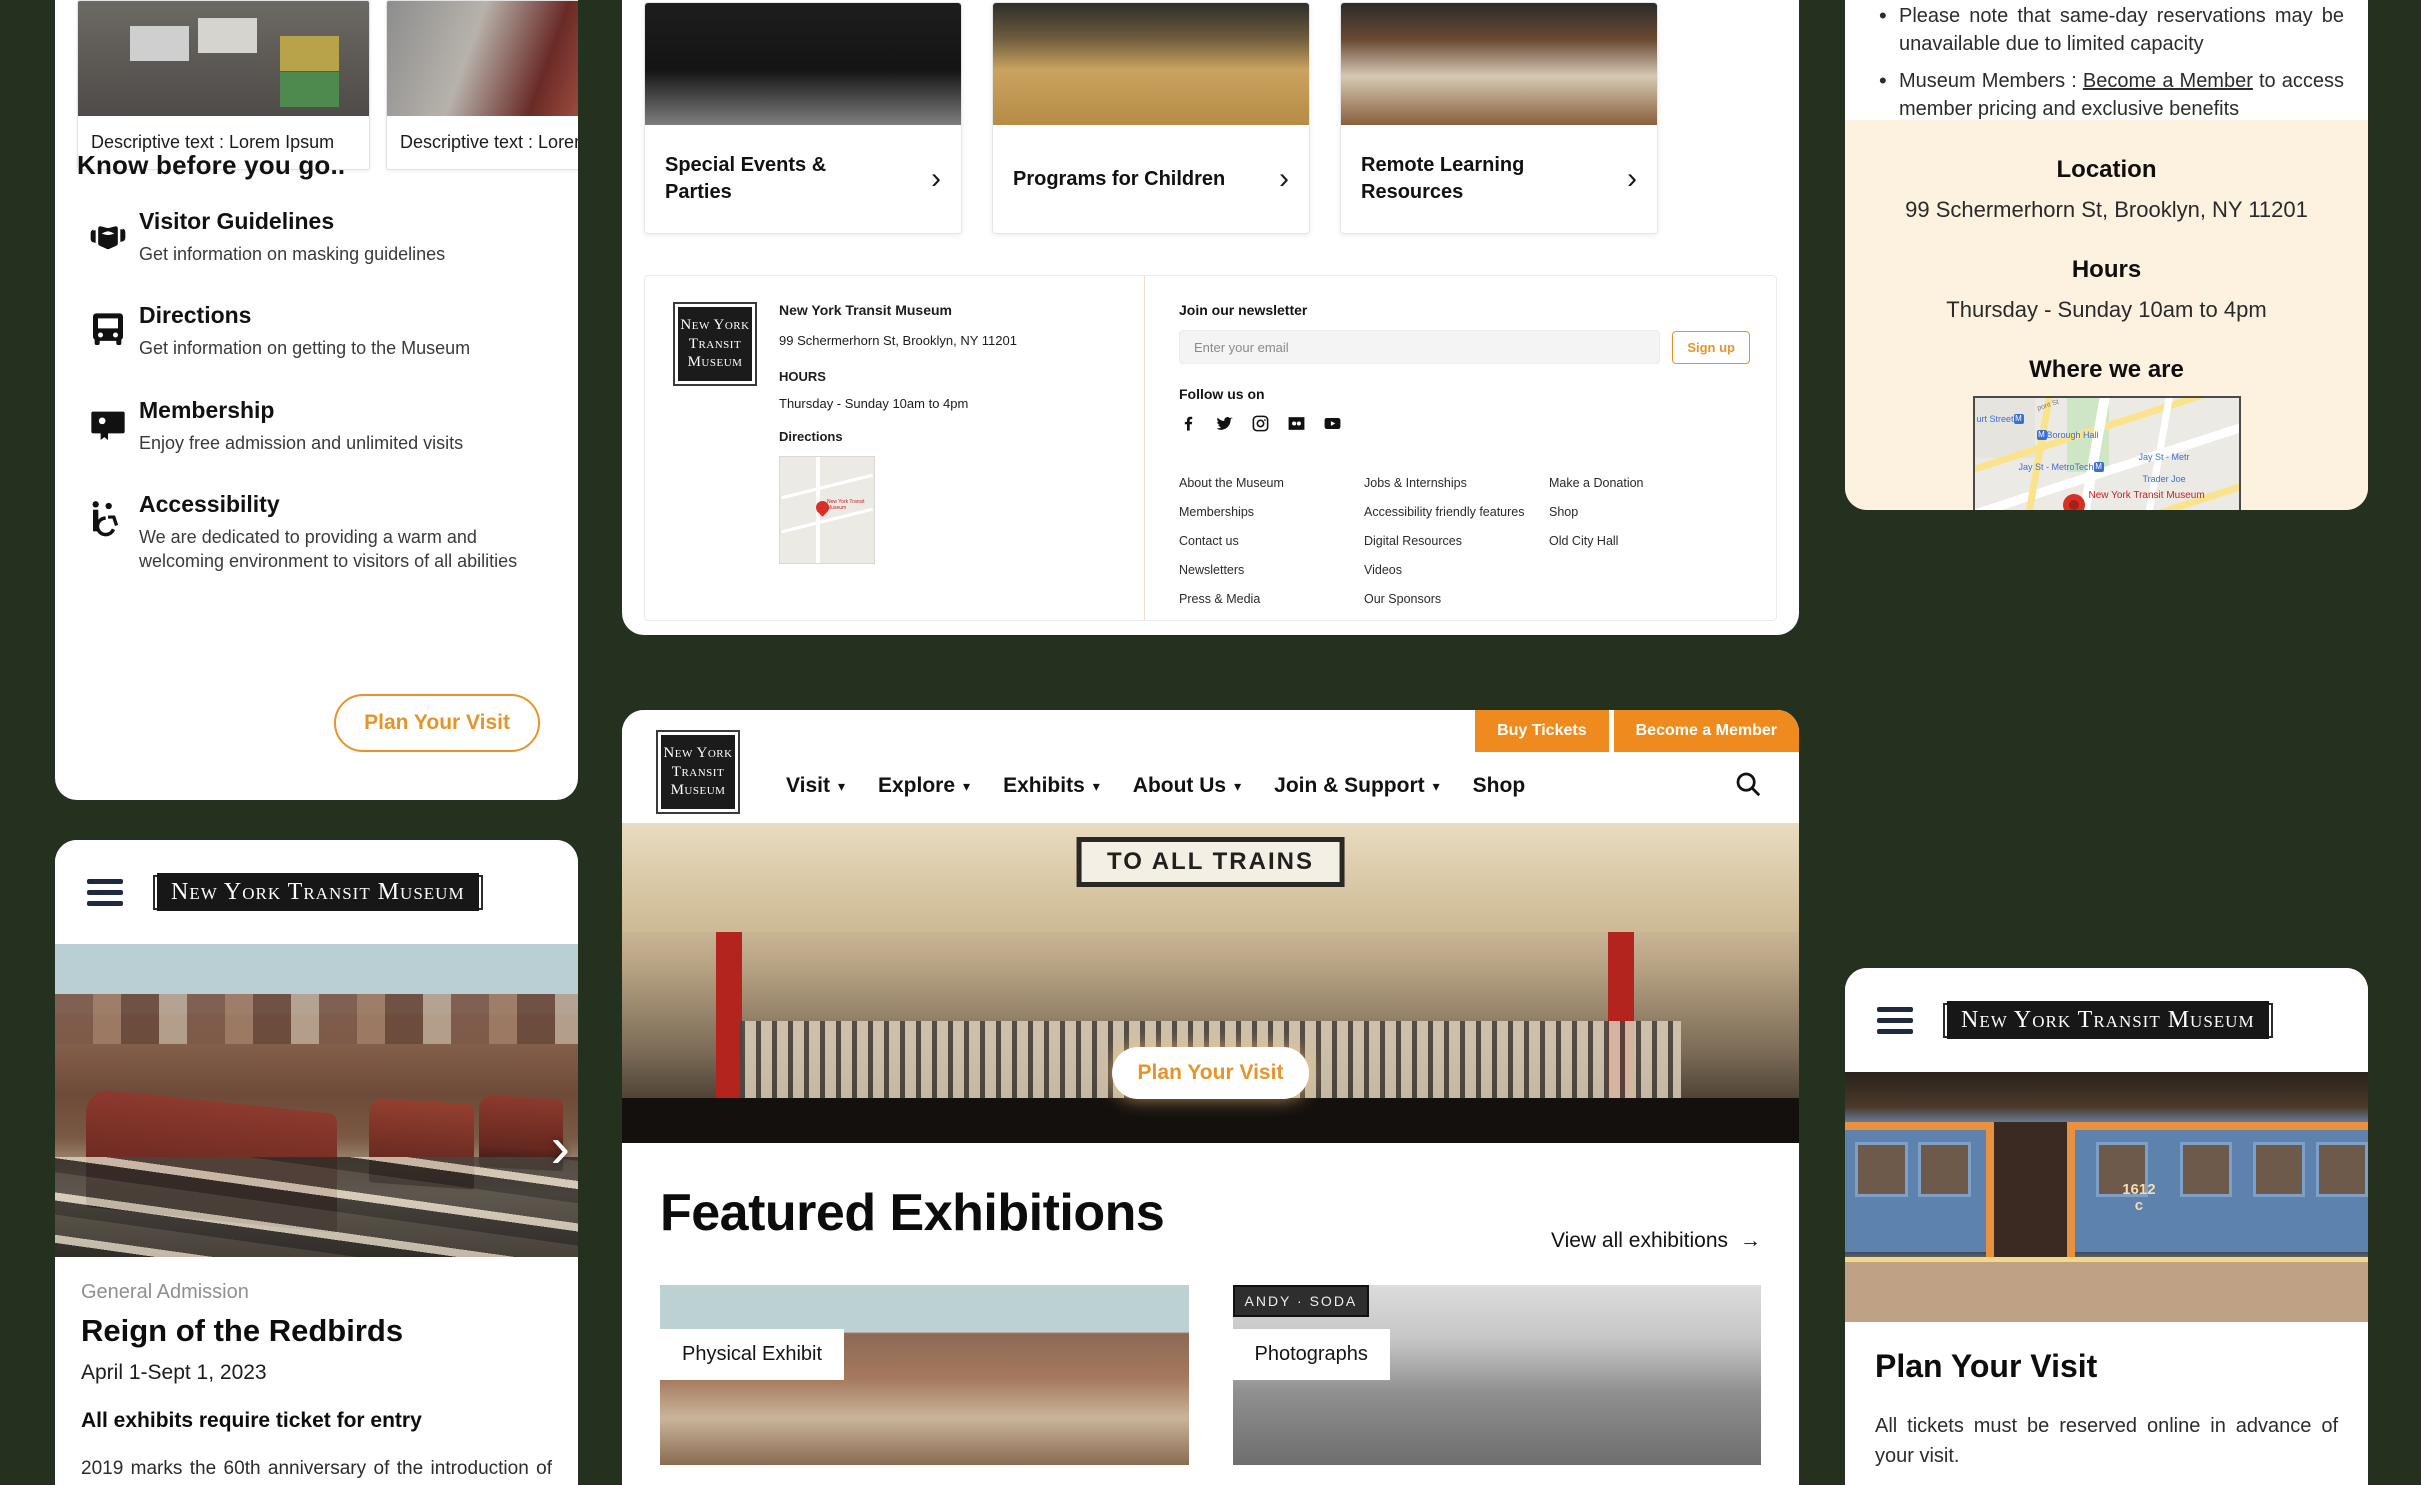 Image resolution: width=2421 pixels, height=1485 pixels. I want to click on nav-label: Exhibits, so click(1044, 785).